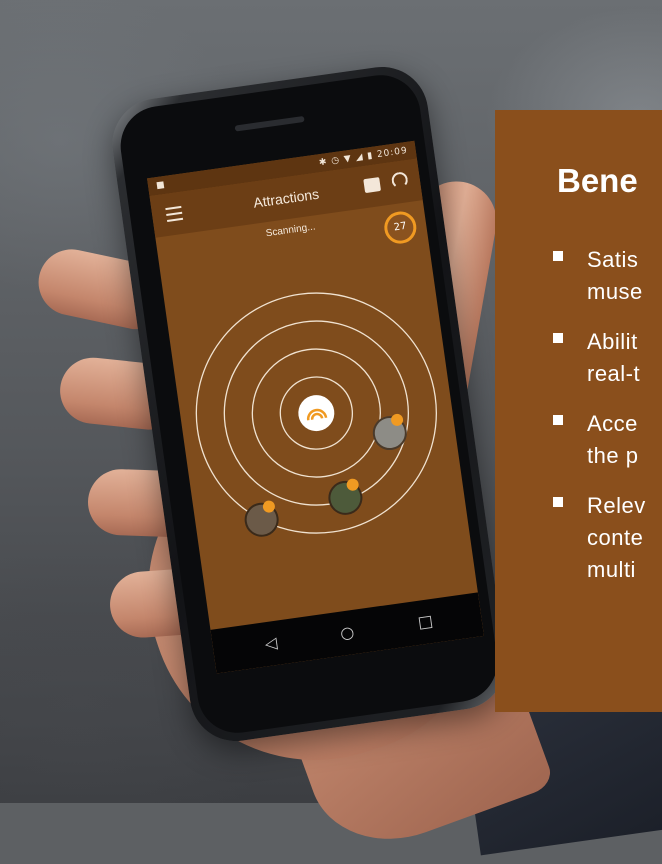 The width and height of the screenshot is (662, 864). I want to click on alarm-icon: ◷, so click(335, 161).